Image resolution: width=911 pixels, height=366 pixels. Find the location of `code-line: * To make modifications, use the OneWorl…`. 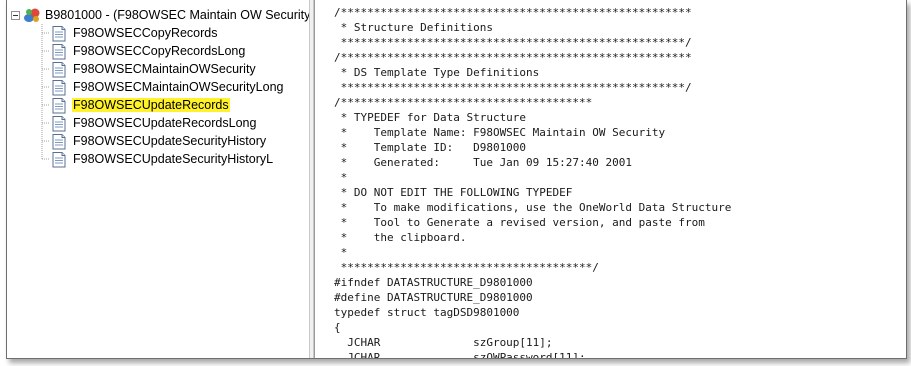

code-line: * To make modifications, use the OneWorl… is located at coordinates (533, 207).